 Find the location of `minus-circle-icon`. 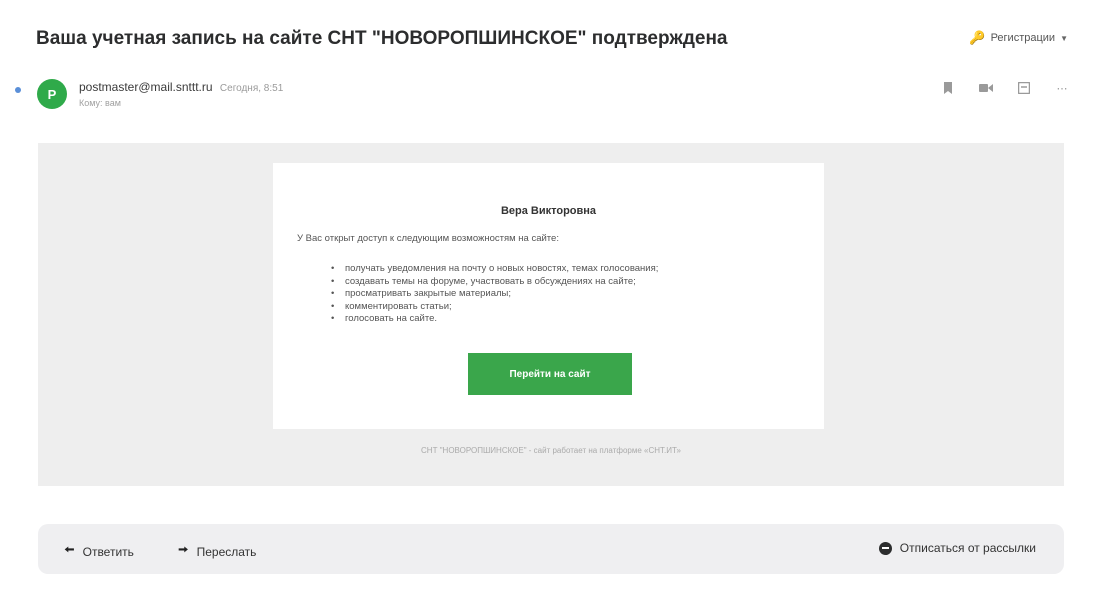

minus-circle-icon is located at coordinates (885, 548).